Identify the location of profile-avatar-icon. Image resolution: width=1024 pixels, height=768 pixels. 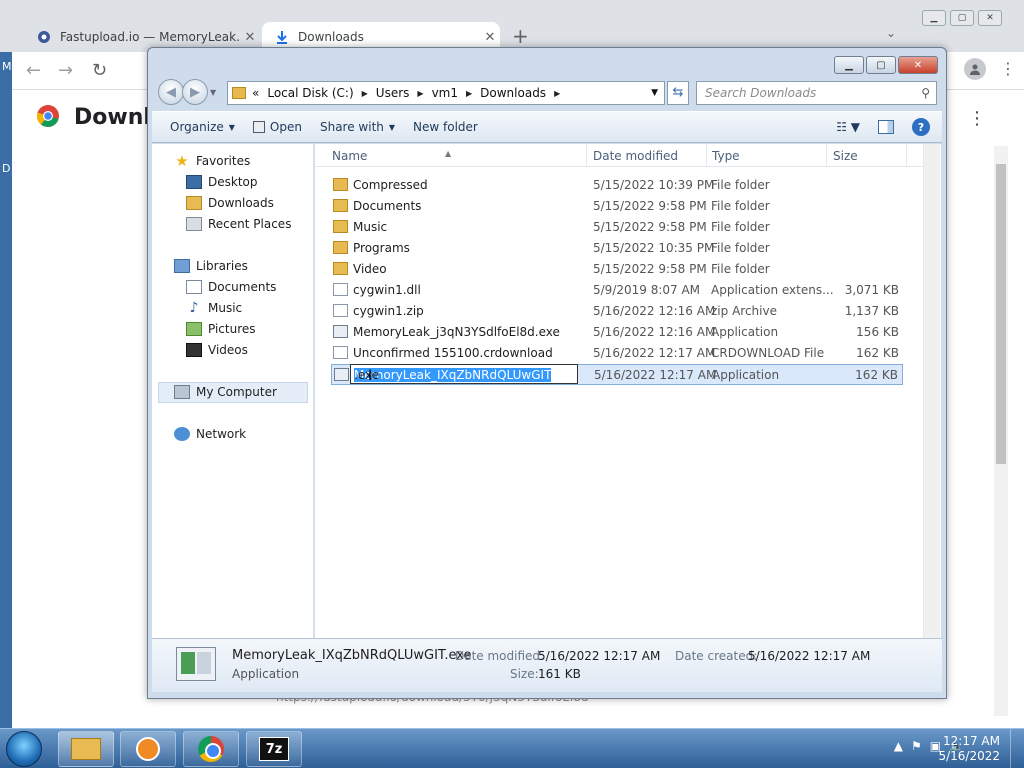
(975, 69).